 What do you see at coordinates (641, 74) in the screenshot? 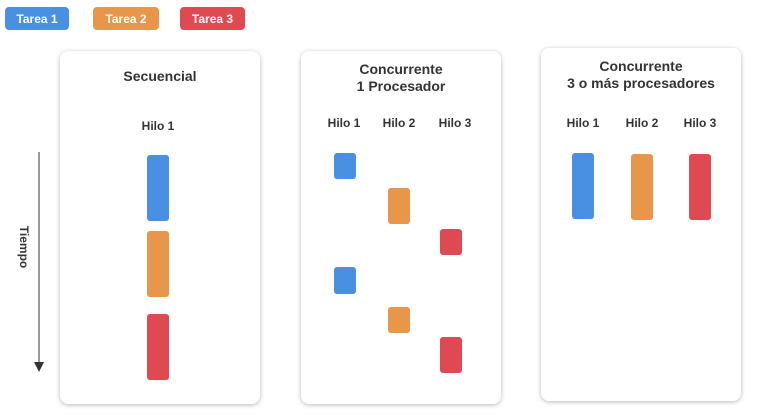
I see `panel-concurrent-multi-title: Concurrente 3 o más procesadores` at bounding box center [641, 74].